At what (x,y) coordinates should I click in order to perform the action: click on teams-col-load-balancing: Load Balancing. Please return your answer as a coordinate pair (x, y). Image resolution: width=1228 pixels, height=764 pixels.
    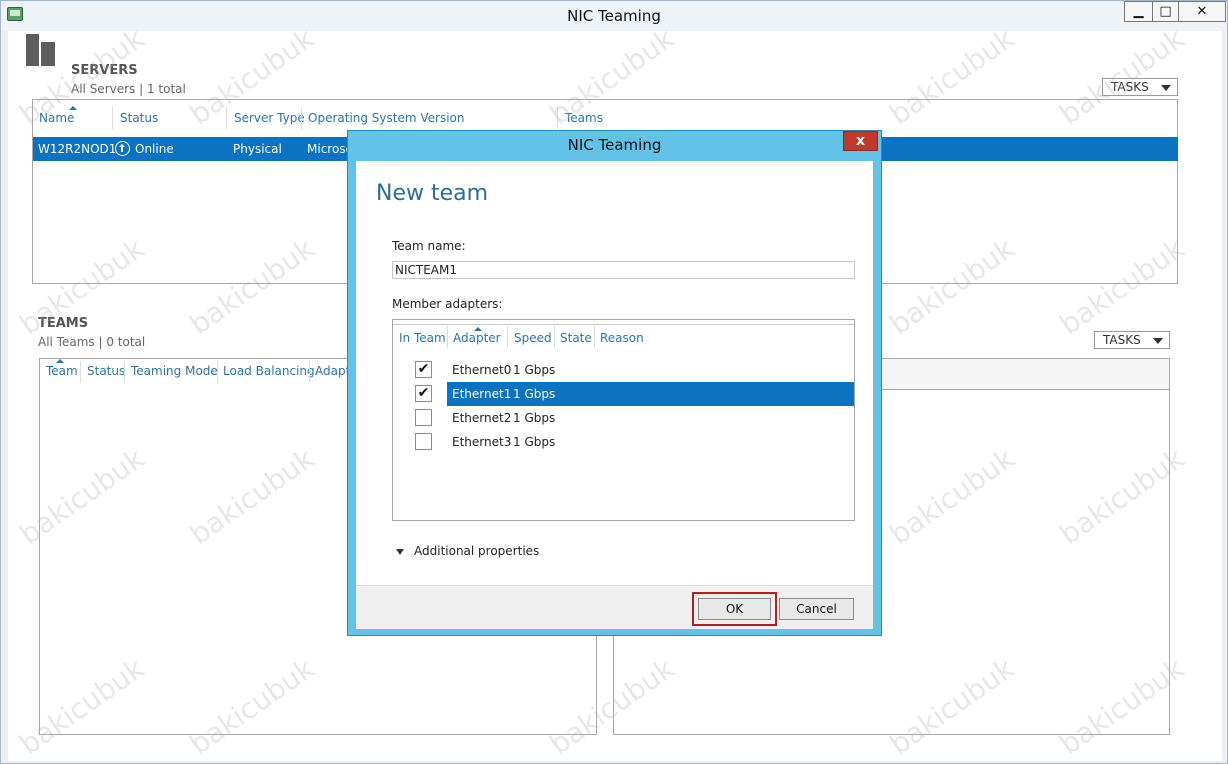
    Looking at the image, I should click on (269, 371).